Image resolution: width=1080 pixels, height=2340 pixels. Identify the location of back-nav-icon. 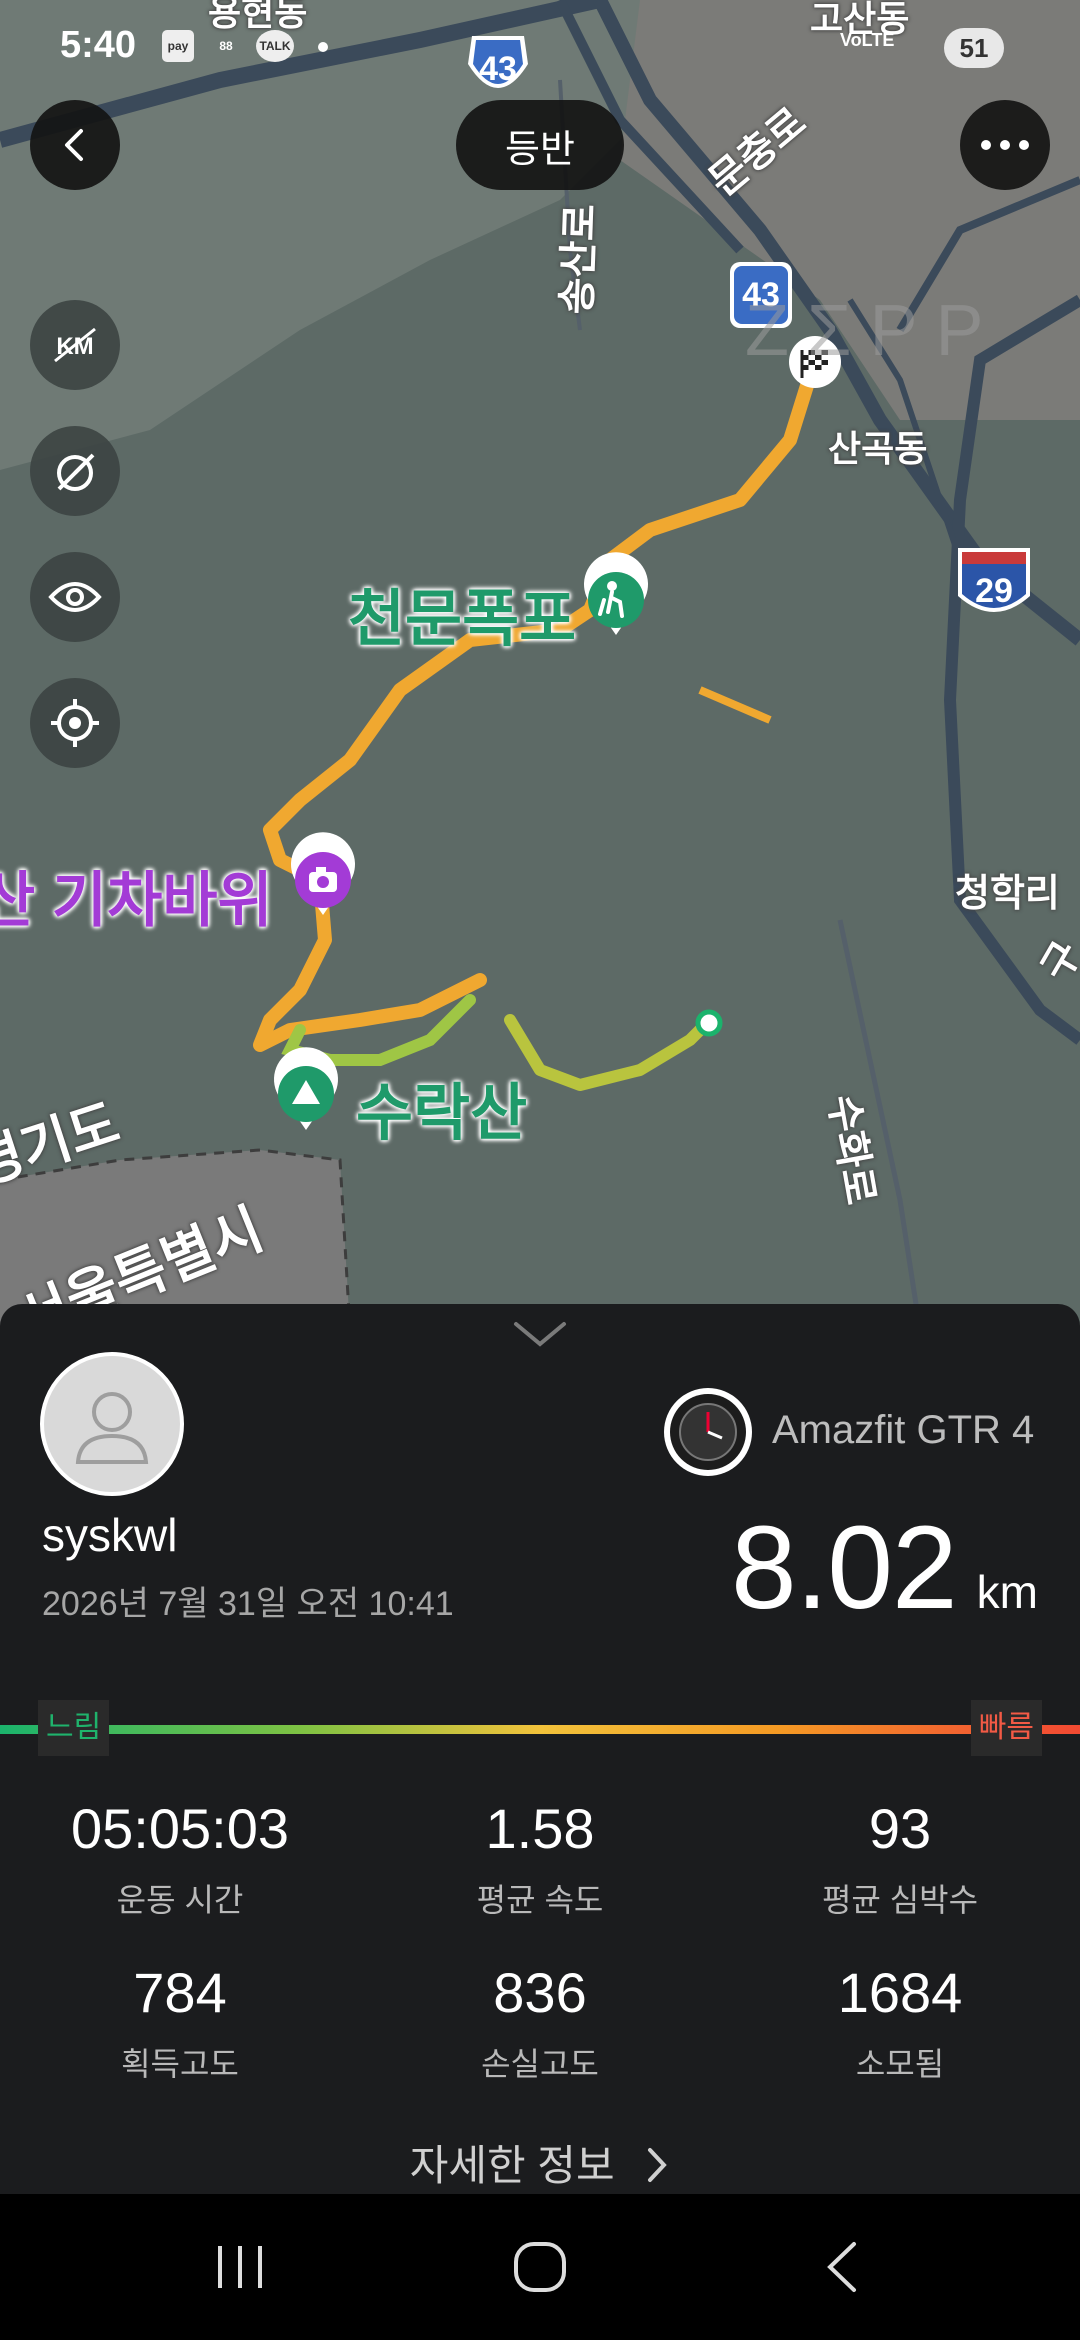
(842, 2267).